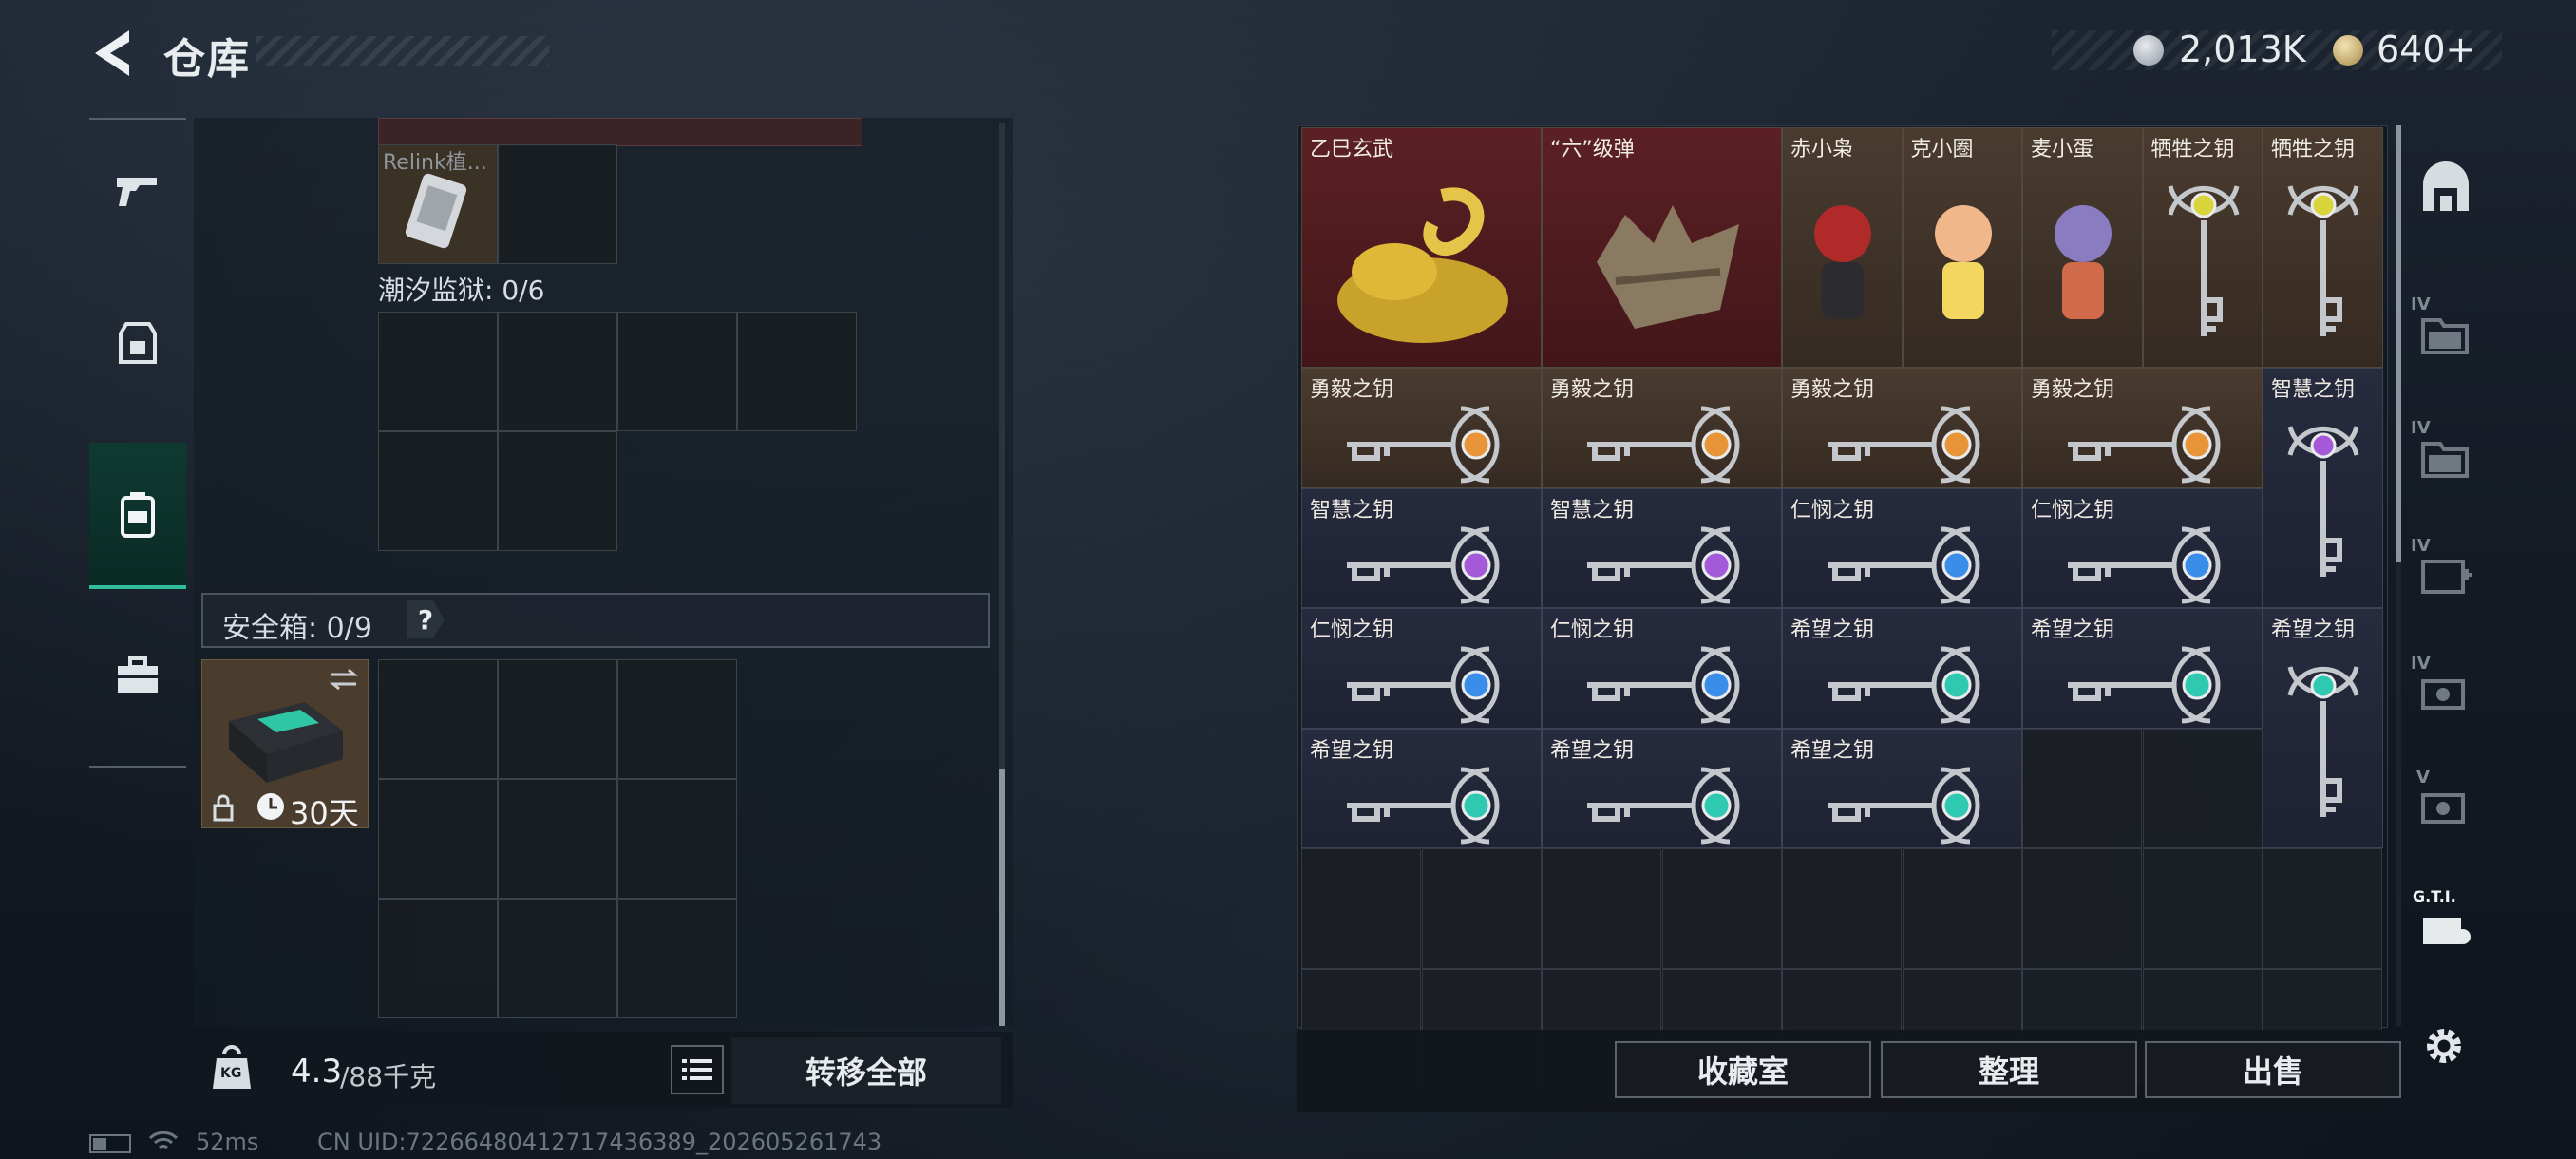 Image resolution: width=2576 pixels, height=1159 pixels. I want to click on back-button, so click(111, 53).